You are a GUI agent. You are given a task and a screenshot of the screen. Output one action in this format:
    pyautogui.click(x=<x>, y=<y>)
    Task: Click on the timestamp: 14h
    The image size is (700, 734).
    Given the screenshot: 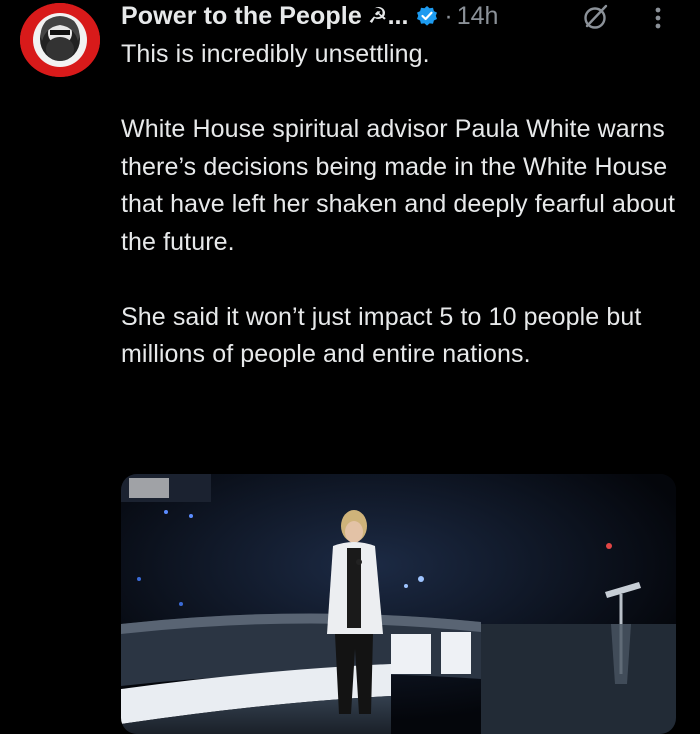 What is the action you would take?
    pyautogui.click(x=478, y=16)
    